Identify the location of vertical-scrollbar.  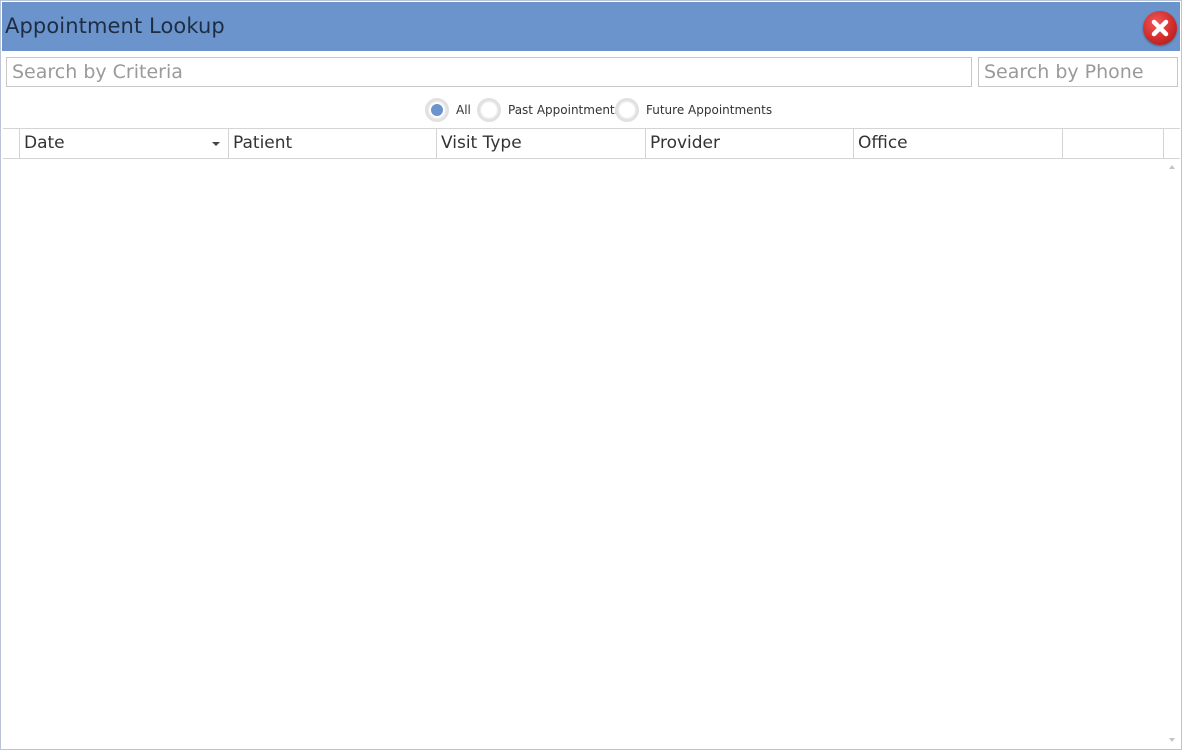
(1172, 453).